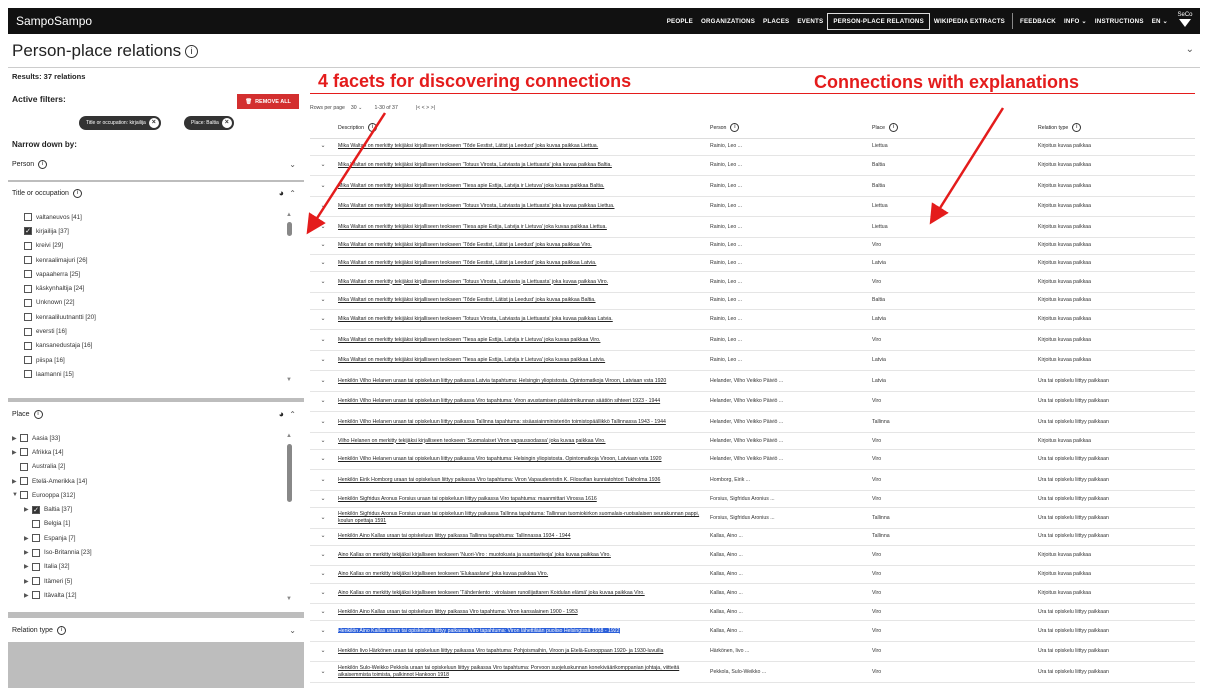  I want to click on facet-option: laamanni [15], so click(60, 374).